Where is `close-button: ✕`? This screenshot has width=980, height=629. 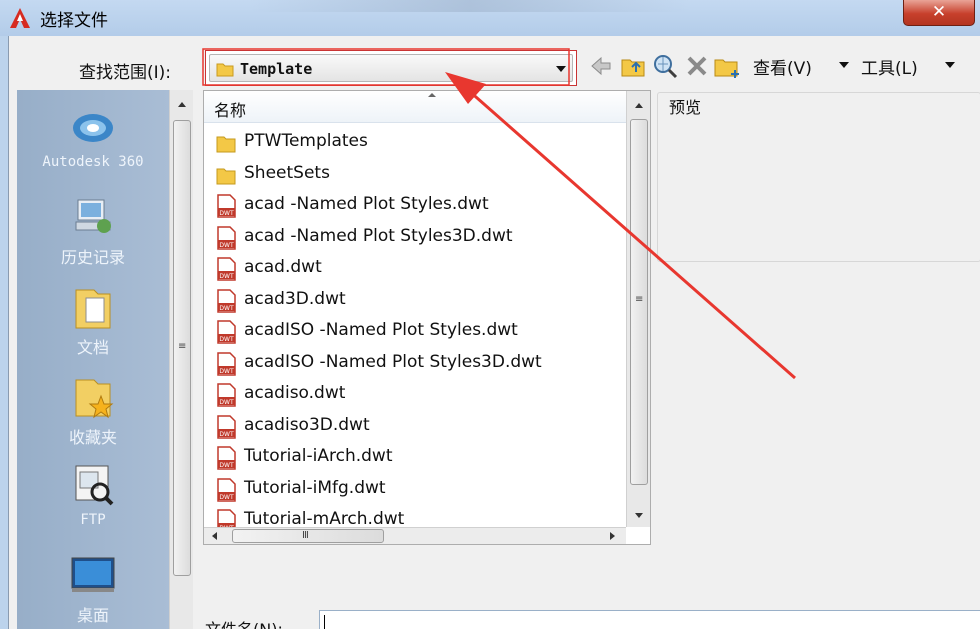
close-button: ✕ is located at coordinates (939, 13).